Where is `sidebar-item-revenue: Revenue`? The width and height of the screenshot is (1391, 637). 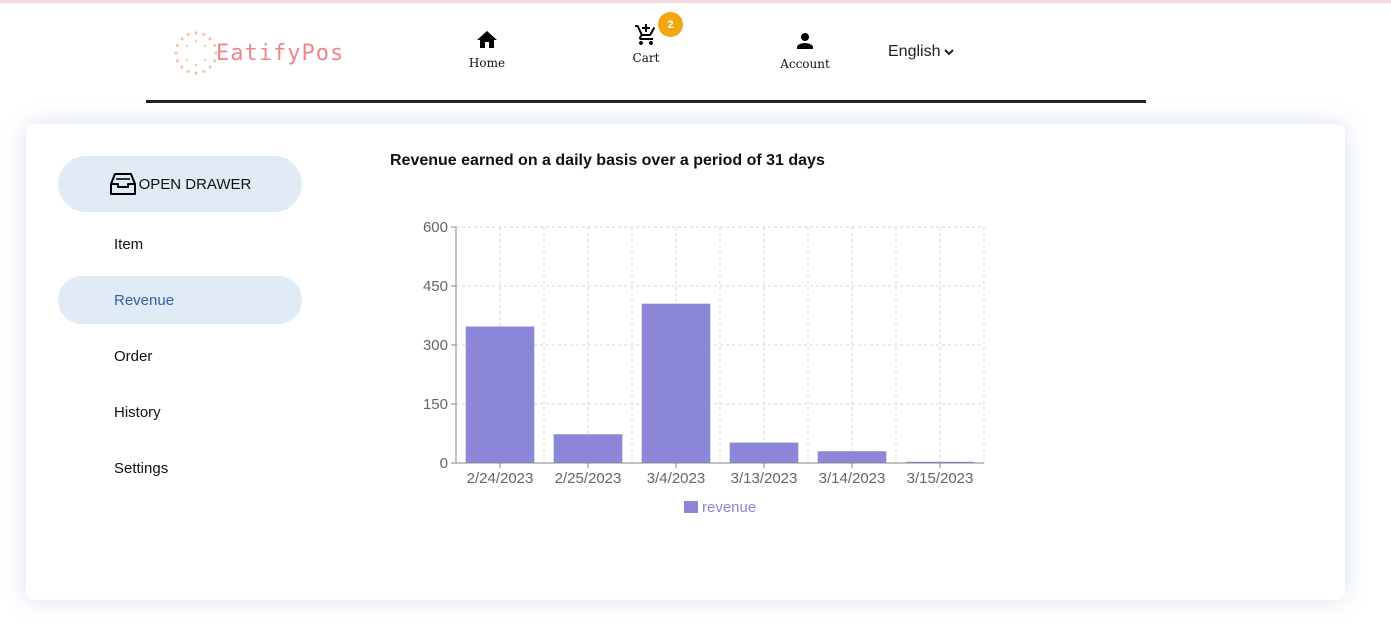 sidebar-item-revenue: Revenue is located at coordinates (180, 300).